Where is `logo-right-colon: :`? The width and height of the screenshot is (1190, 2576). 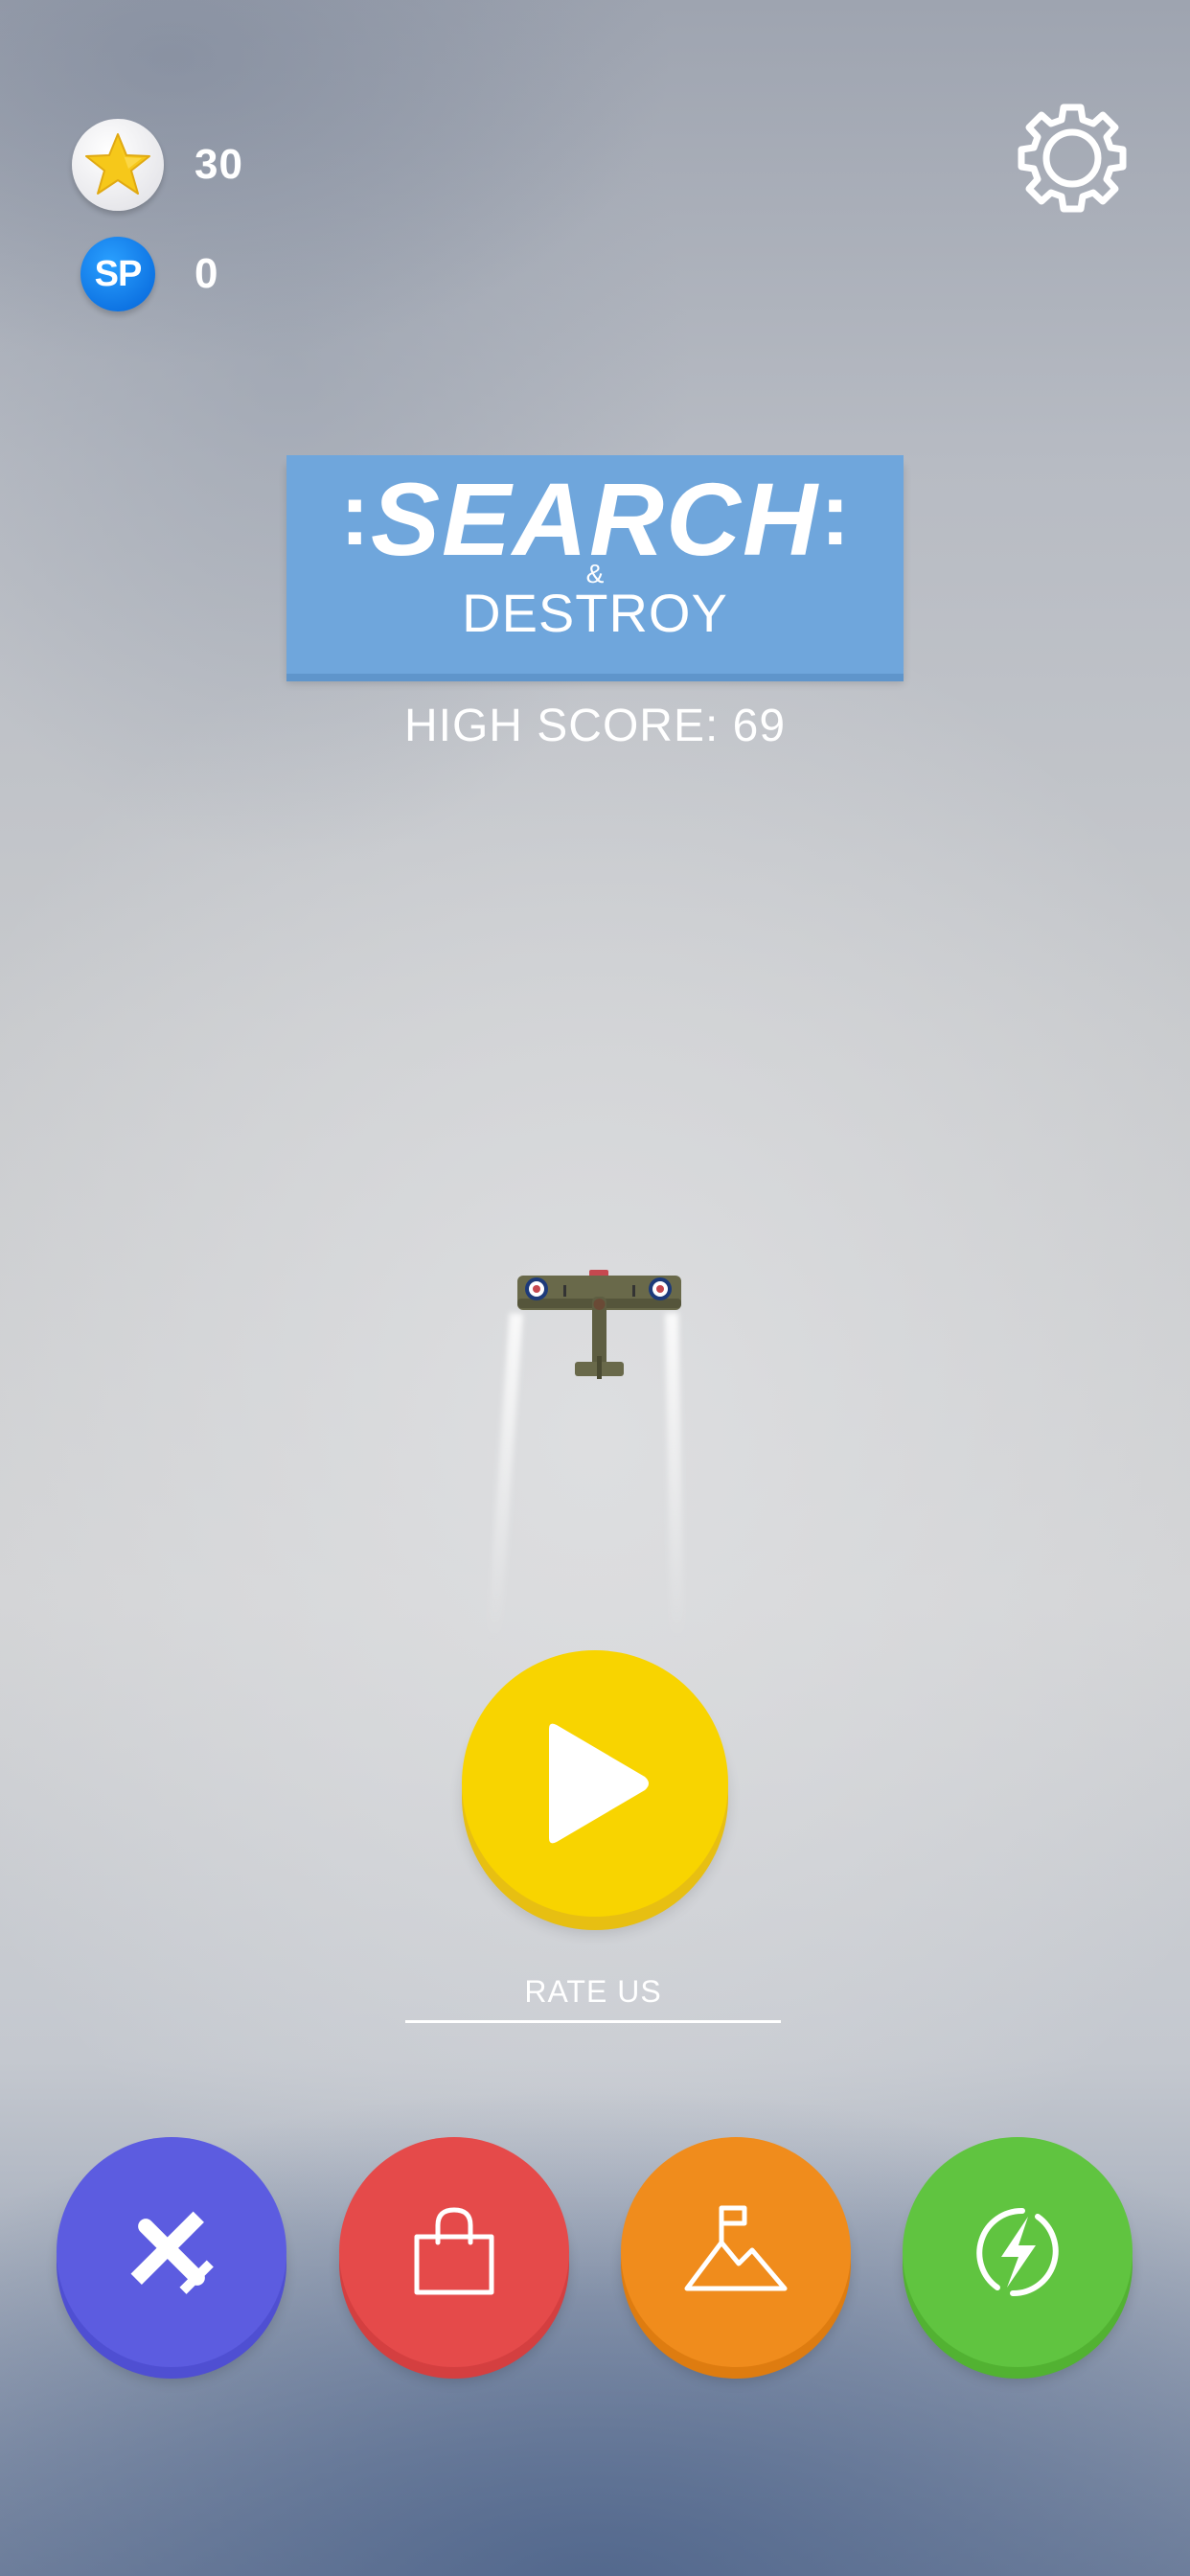
logo-right-colon: : is located at coordinates (835, 515).